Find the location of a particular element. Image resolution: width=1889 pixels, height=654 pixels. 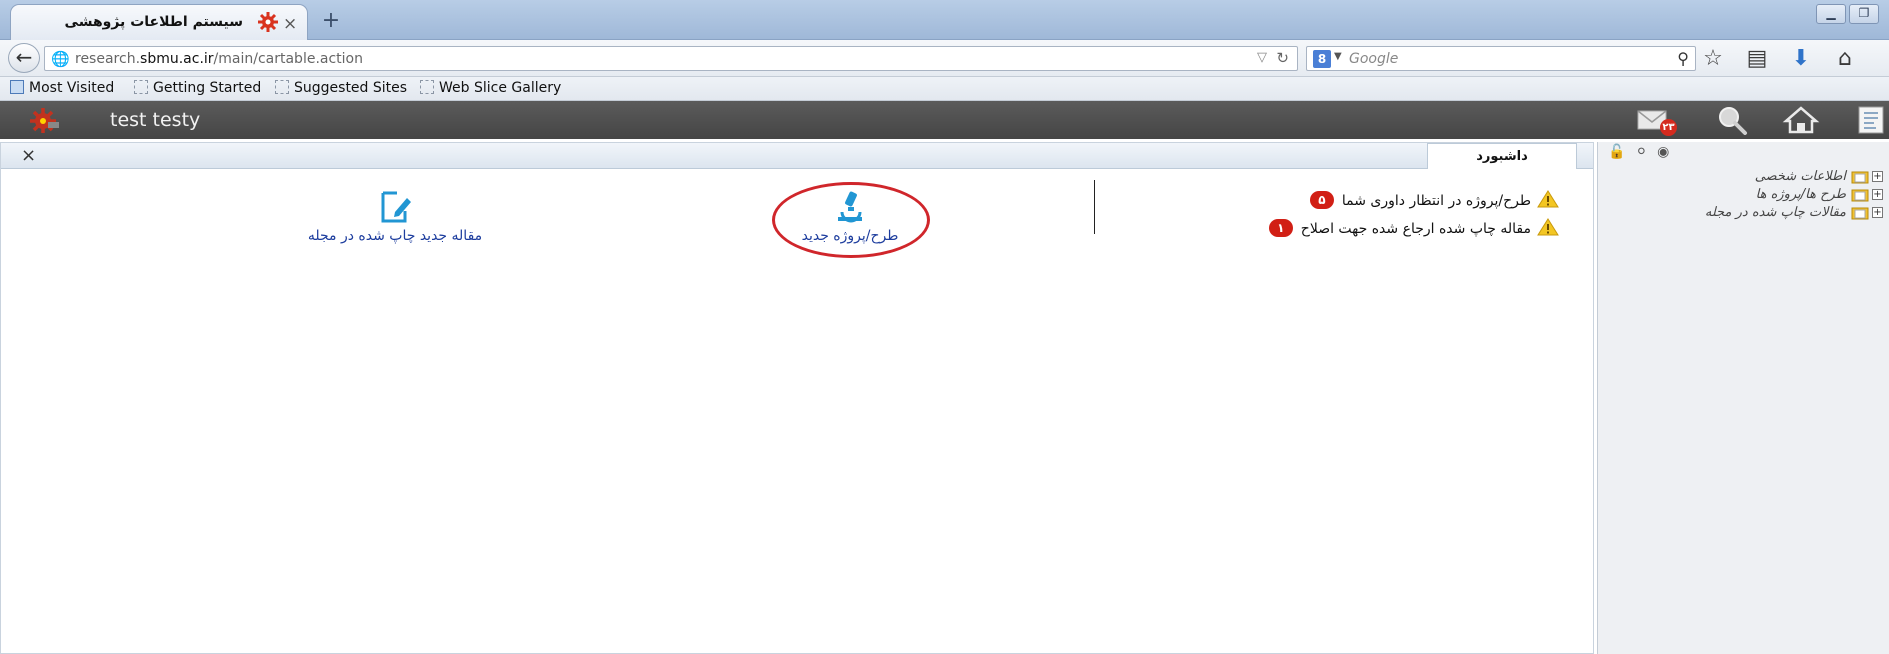

globe-icon: 🌐 is located at coordinates (60, 59).